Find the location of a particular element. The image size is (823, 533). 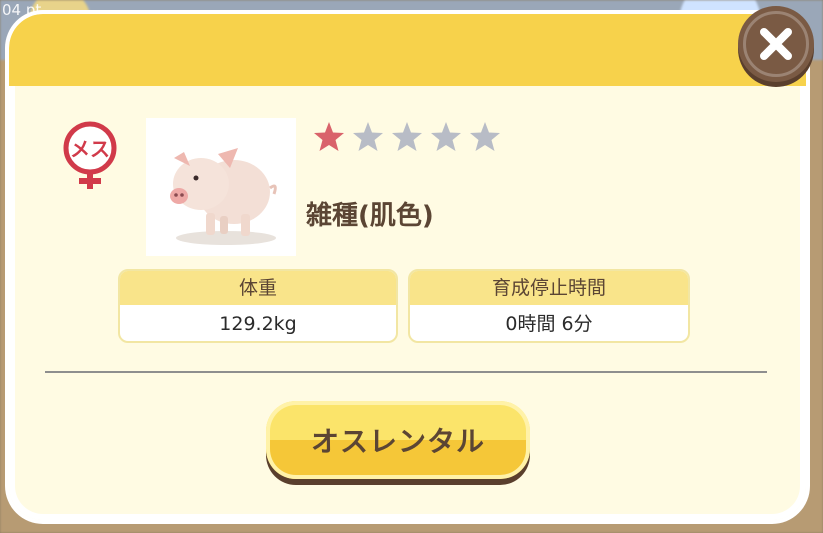

rating-stars is located at coordinates (407, 137).